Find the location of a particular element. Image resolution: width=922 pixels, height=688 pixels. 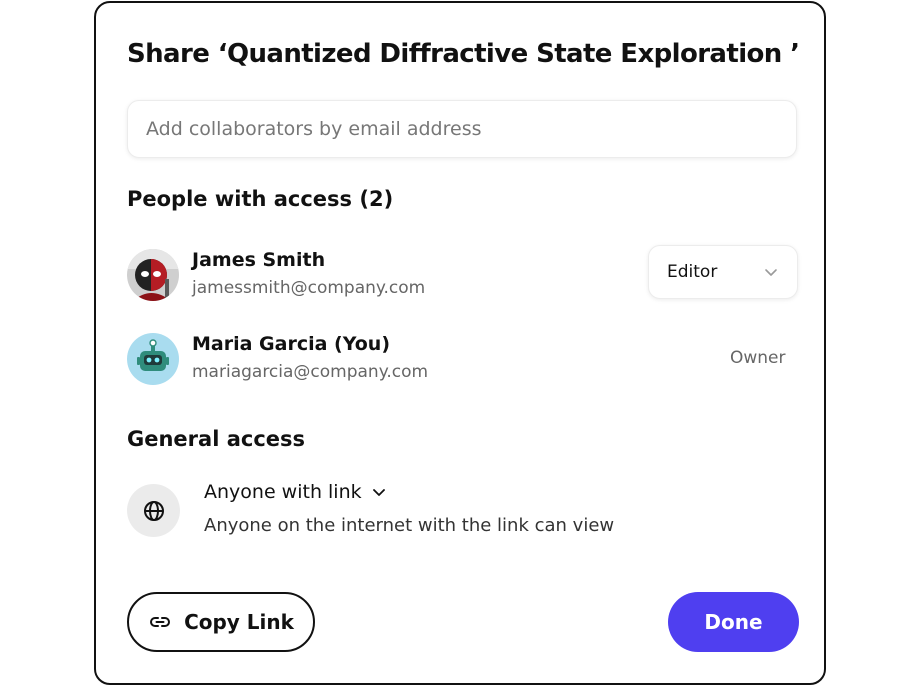

link-icon is located at coordinates (160, 622).